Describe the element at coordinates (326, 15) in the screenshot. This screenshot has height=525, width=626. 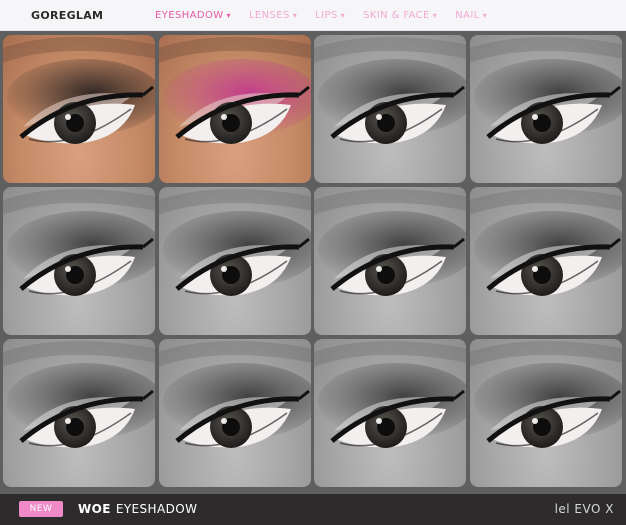
I see `nav-item-label: LIPS` at that location.